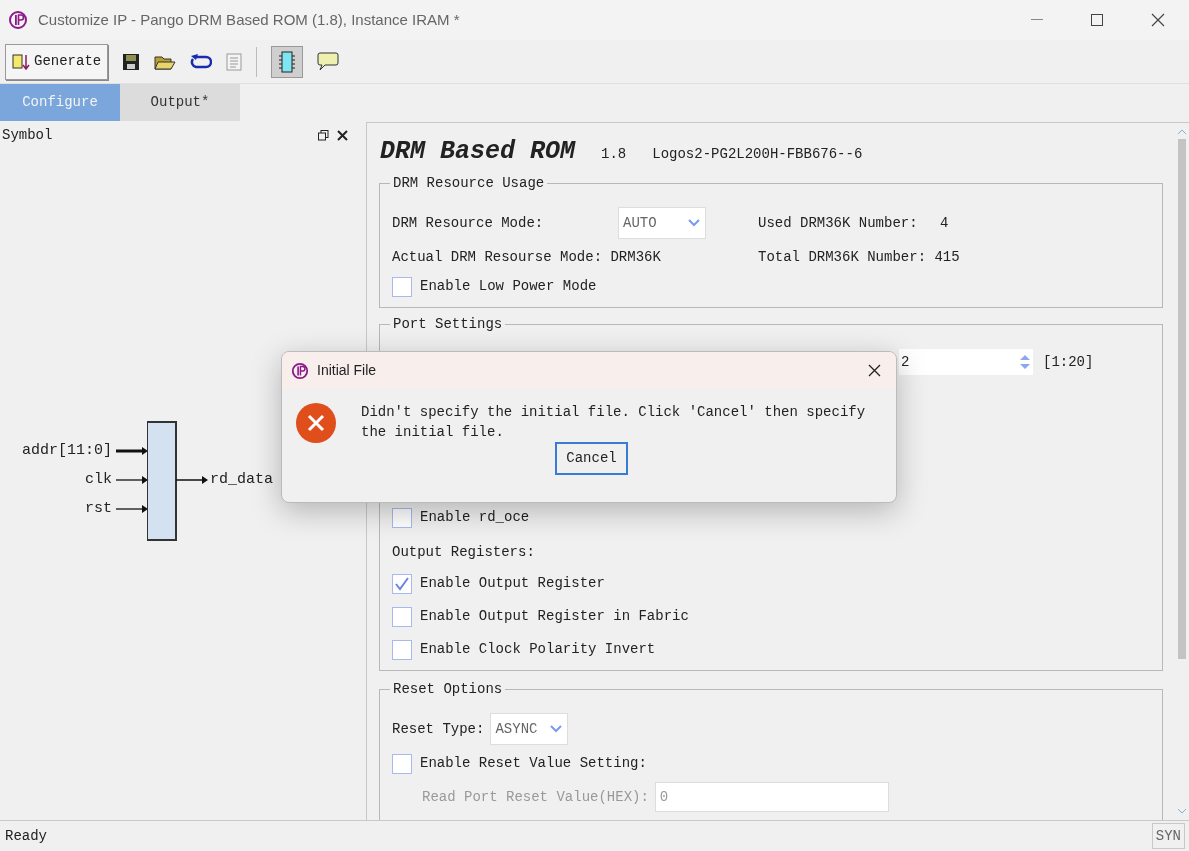 The width and height of the screenshot is (1189, 851). Describe the element at coordinates (478, 152) in the screenshot. I see `ip-title: DRM Based ROM` at that location.